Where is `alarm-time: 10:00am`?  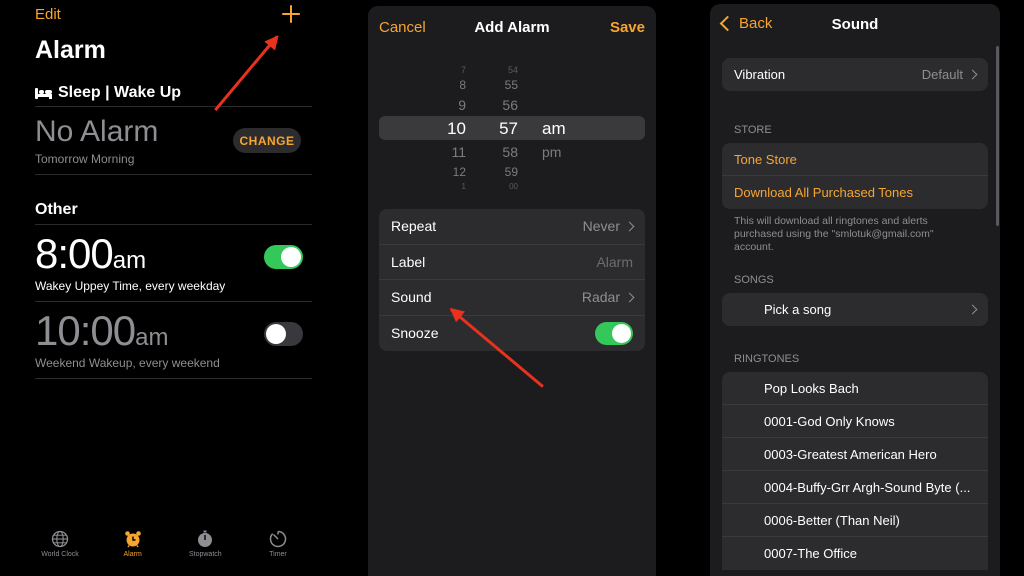 alarm-time: 10:00am is located at coordinates (101, 331).